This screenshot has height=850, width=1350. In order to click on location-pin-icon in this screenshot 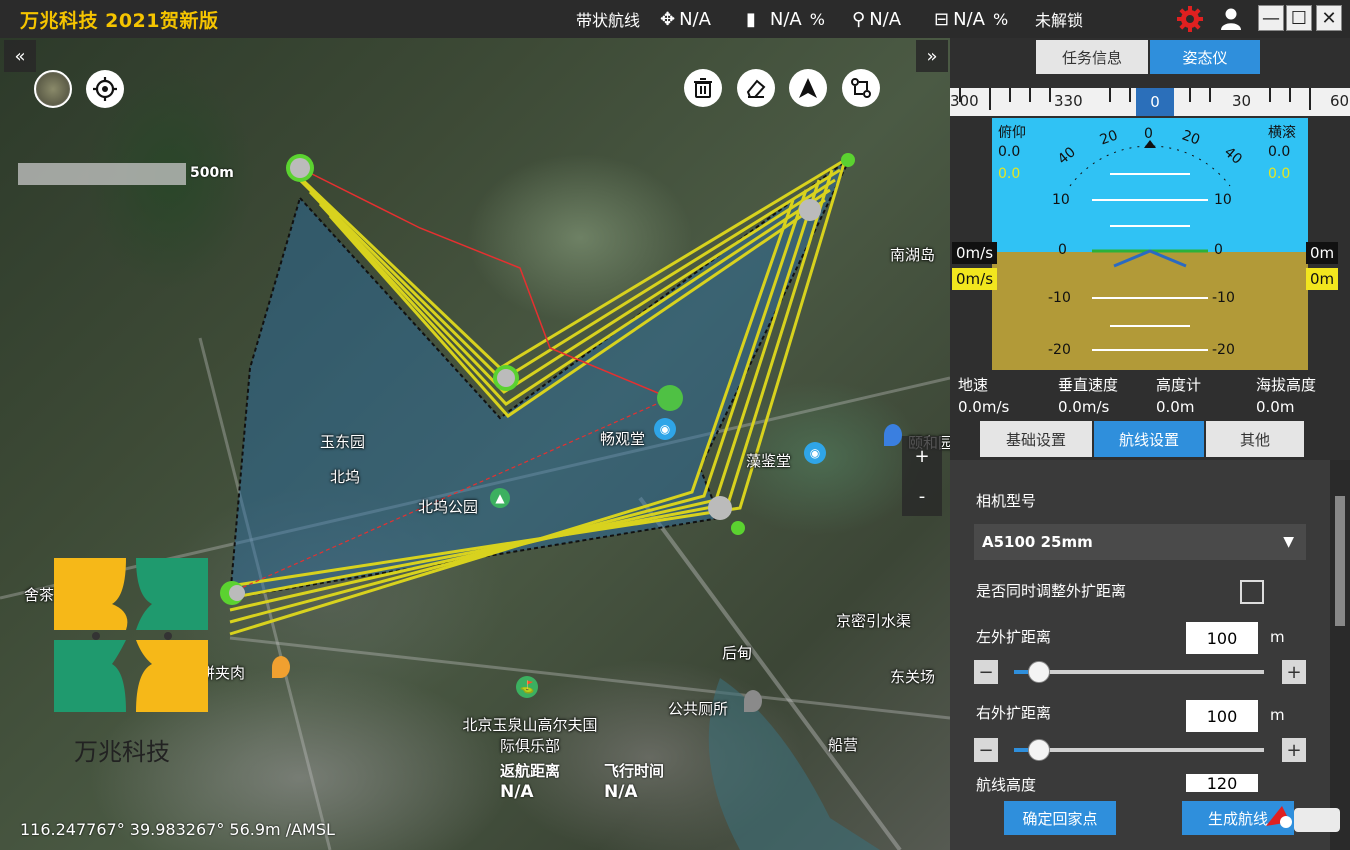, I will do `click(893, 435)`.